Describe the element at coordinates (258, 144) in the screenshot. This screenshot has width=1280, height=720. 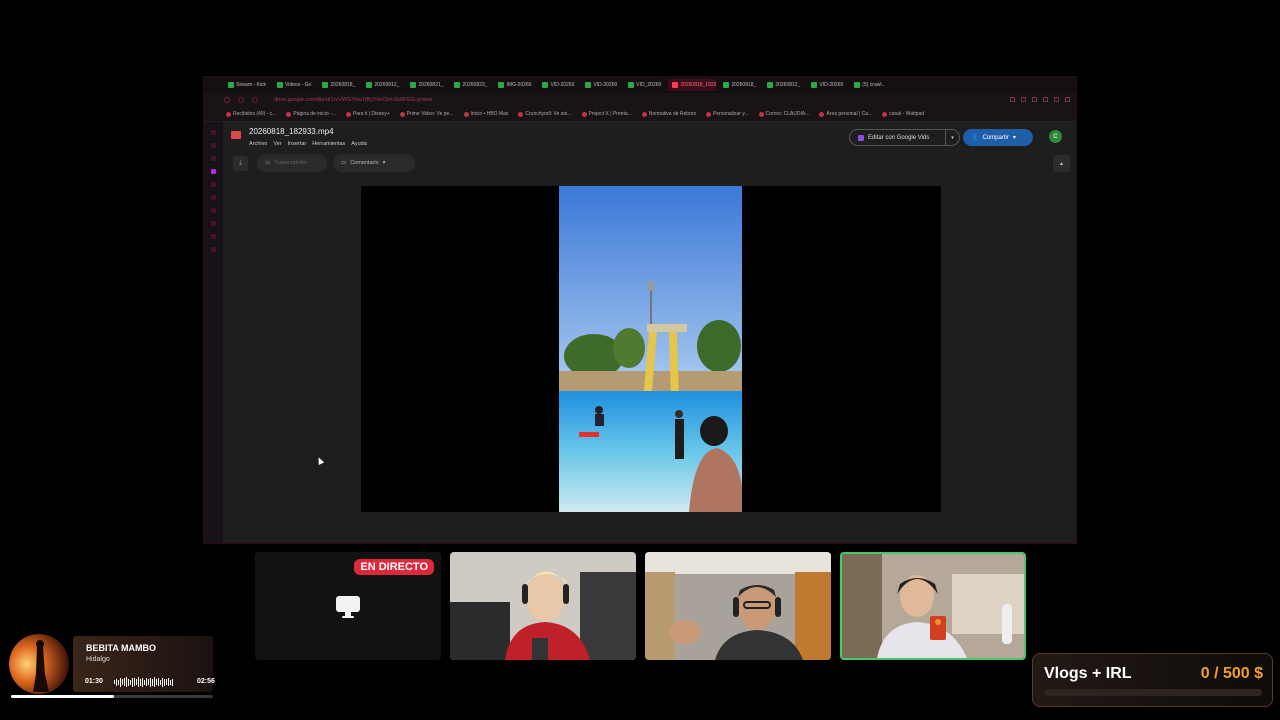
I see `menu-archivo: Archivo` at that location.